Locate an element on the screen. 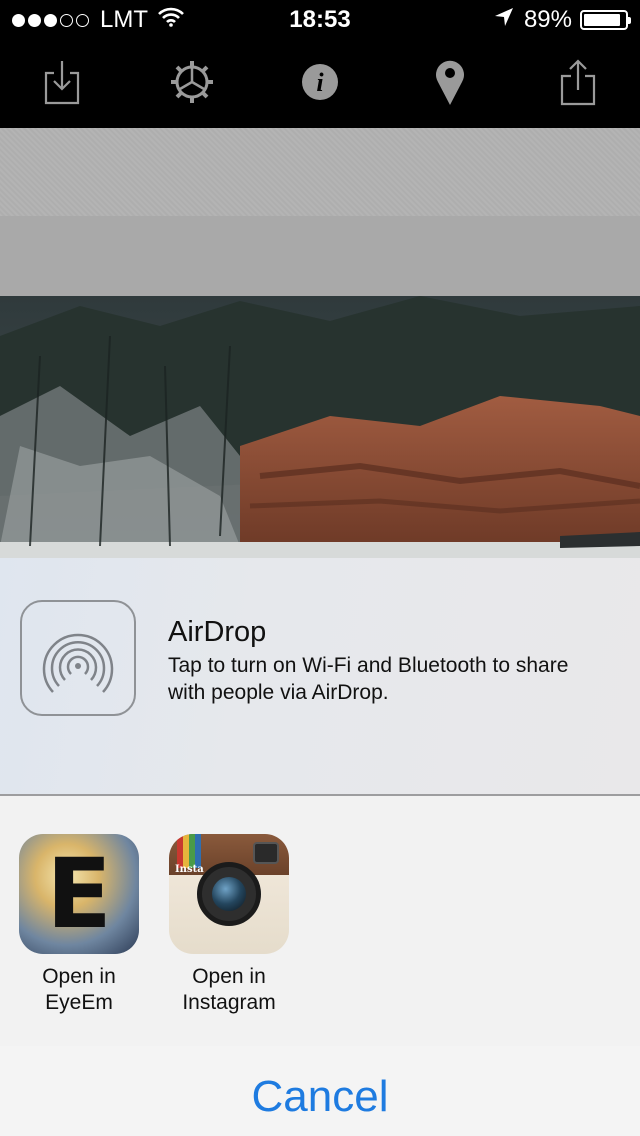  app-label: Open in Instagram is located at coordinates (229, 989).